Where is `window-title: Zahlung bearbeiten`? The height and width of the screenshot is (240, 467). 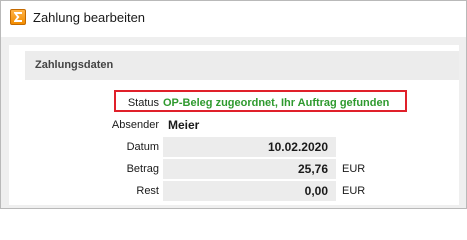
window-title: Zahlung bearbeiten is located at coordinates (89, 17).